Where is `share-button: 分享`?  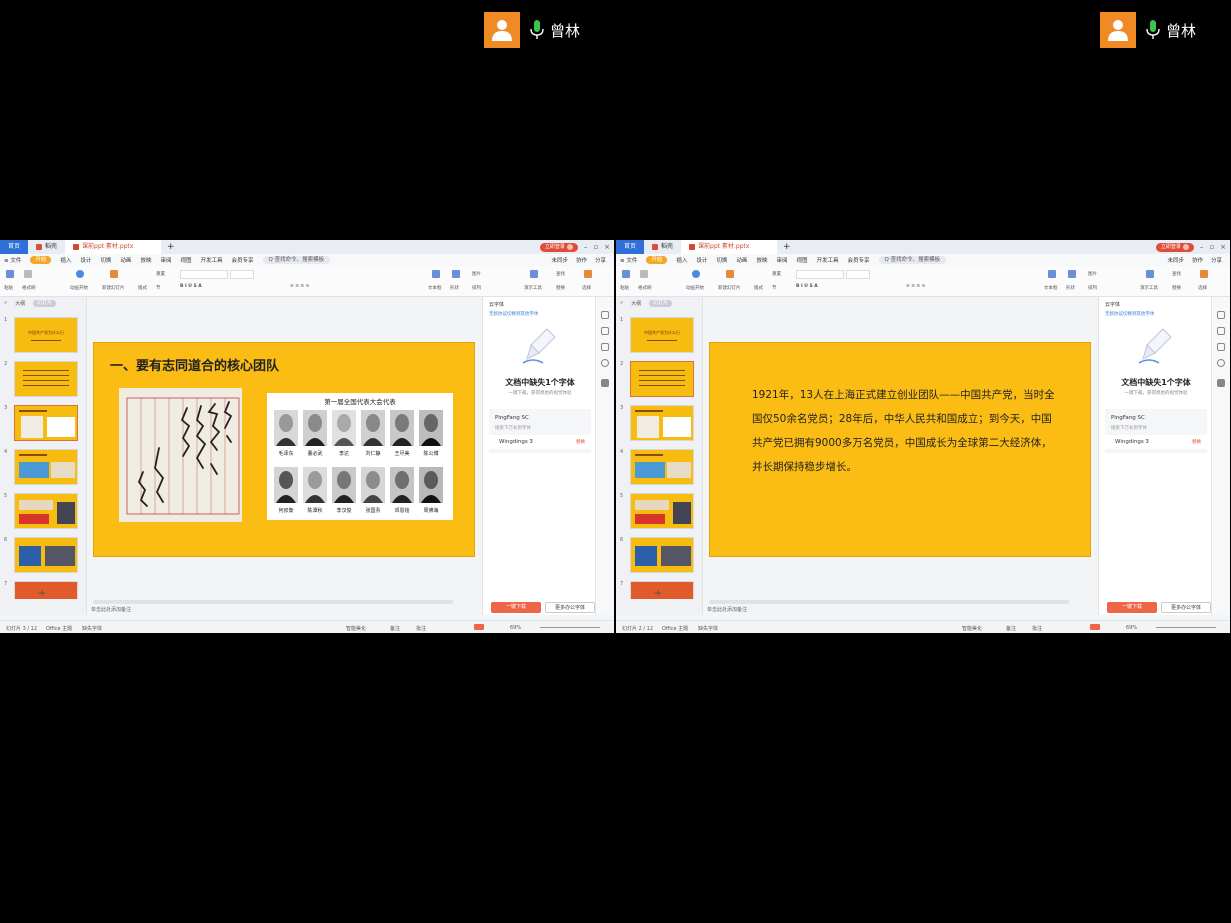 share-button: 分享 is located at coordinates (1216, 260).